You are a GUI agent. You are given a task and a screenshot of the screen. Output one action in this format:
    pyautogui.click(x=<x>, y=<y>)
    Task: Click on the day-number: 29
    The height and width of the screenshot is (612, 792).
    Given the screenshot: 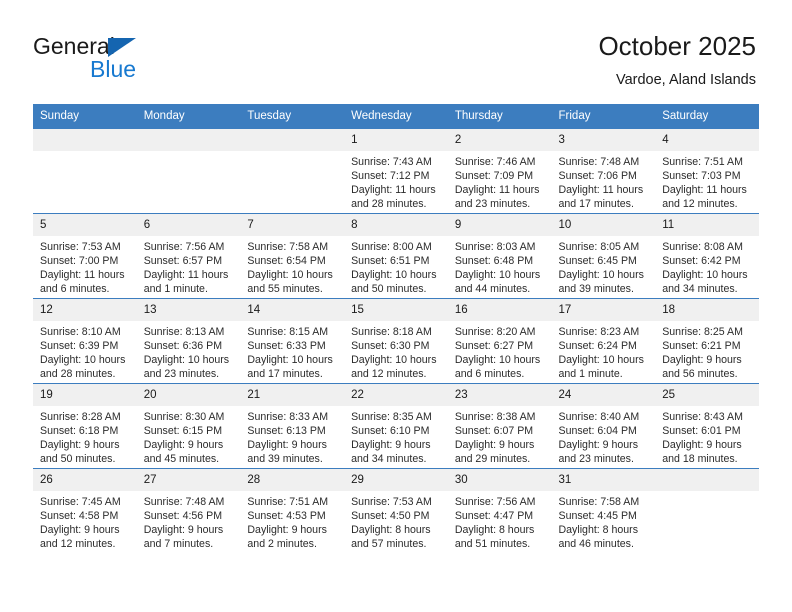 What is the action you would take?
    pyautogui.click(x=396, y=480)
    